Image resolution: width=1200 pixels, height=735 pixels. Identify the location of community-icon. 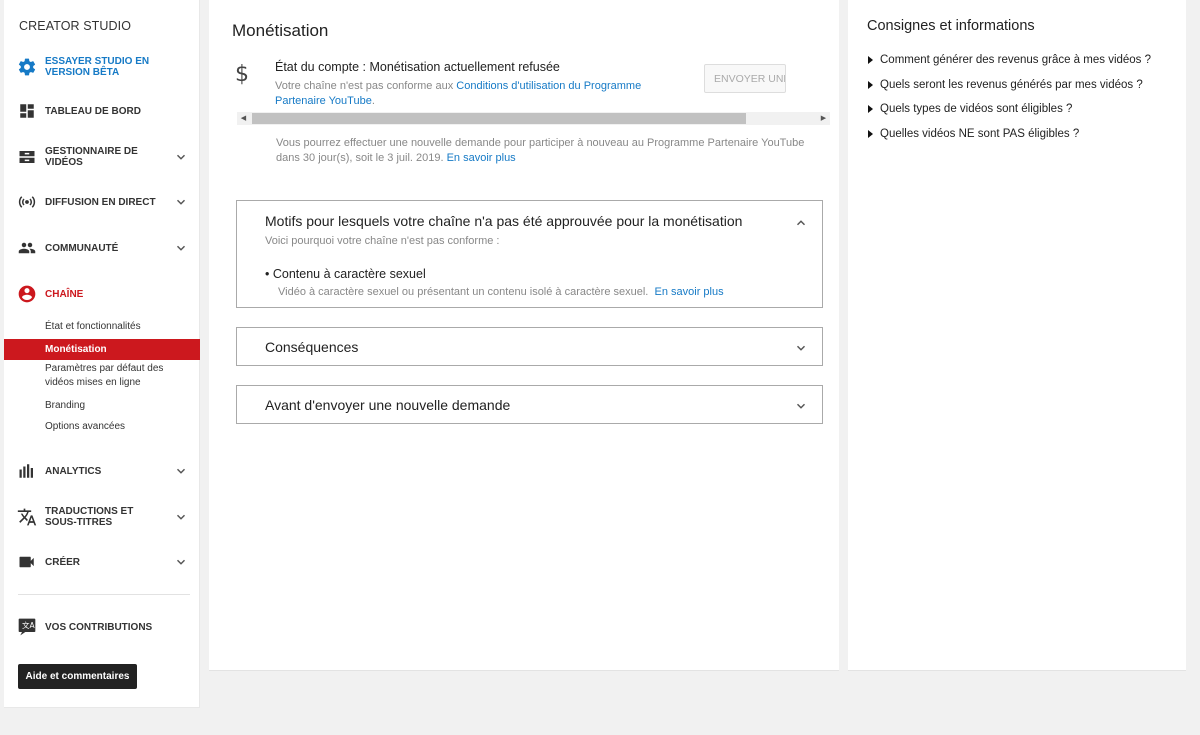
(27, 248).